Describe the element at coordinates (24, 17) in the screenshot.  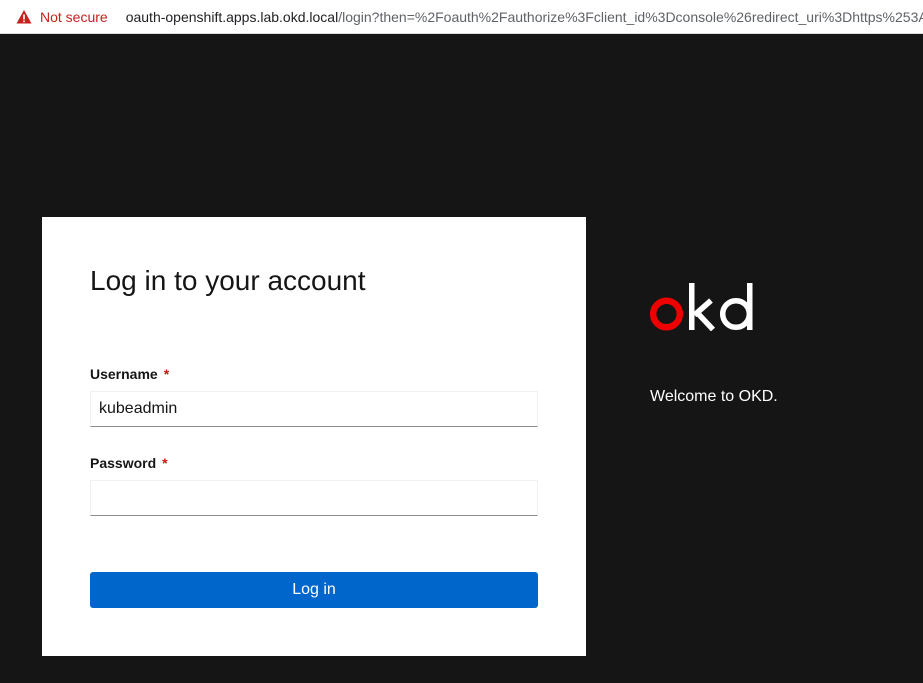
I see `warning-triangle-icon` at that location.